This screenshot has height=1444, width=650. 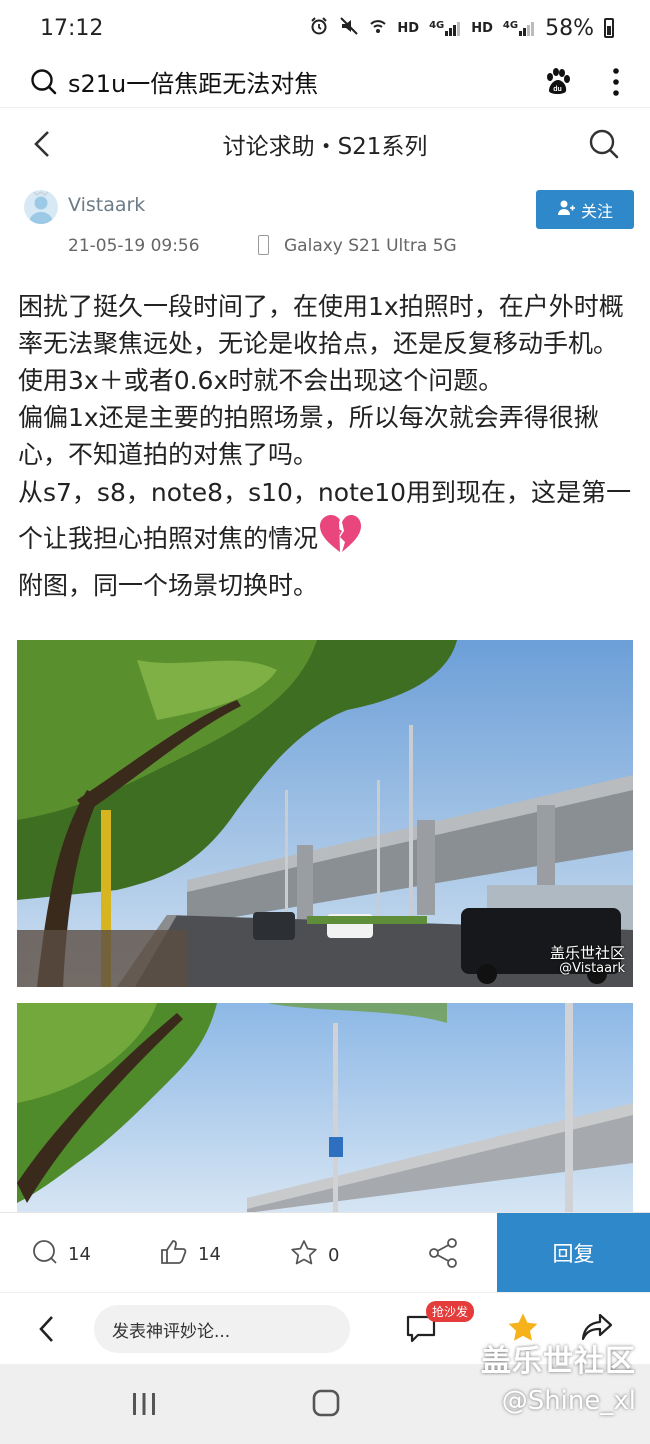 What do you see at coordinates (305, 81) in the screenshot?
I see `search-query: s21u一倍焦距无法对焦` at bounding box center [305, 81].